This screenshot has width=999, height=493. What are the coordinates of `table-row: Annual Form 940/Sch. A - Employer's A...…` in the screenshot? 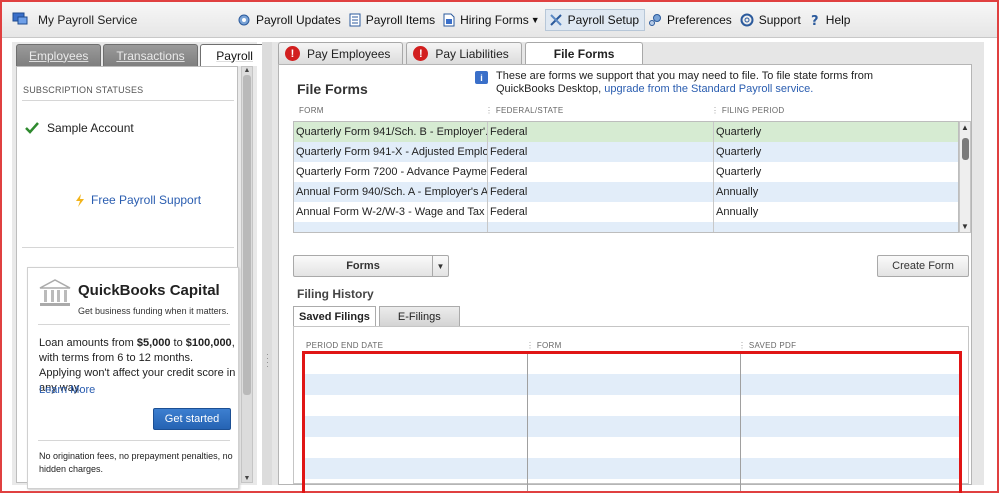 It's located at (626, 192).